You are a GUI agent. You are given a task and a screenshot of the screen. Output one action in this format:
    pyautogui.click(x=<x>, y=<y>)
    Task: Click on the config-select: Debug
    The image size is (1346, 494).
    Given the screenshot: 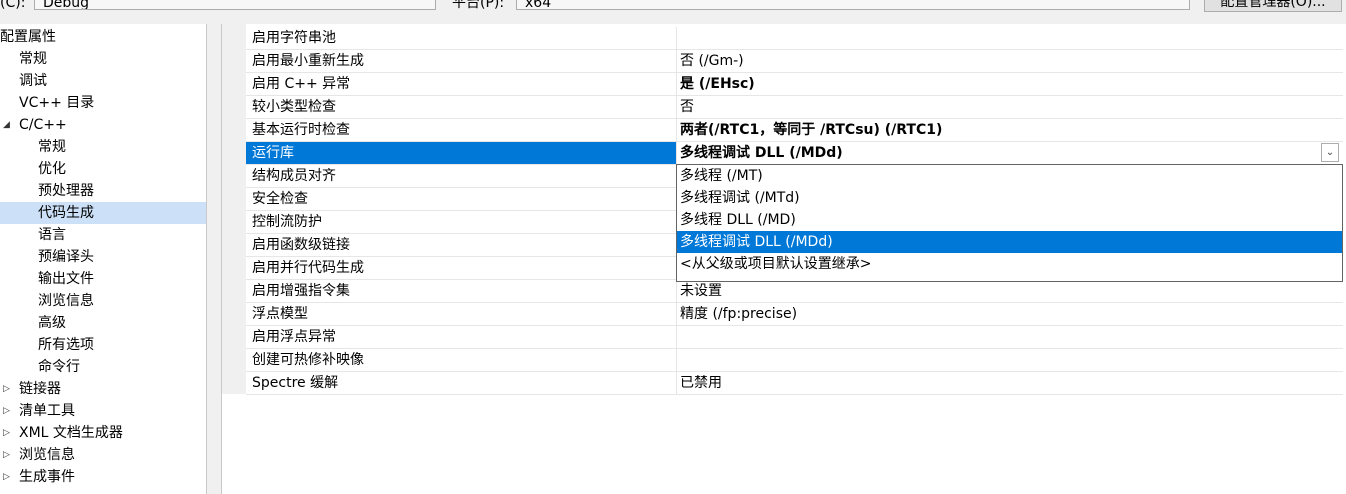 What is the action you would take?
    pyautogui.click(x=235, y=5)
    